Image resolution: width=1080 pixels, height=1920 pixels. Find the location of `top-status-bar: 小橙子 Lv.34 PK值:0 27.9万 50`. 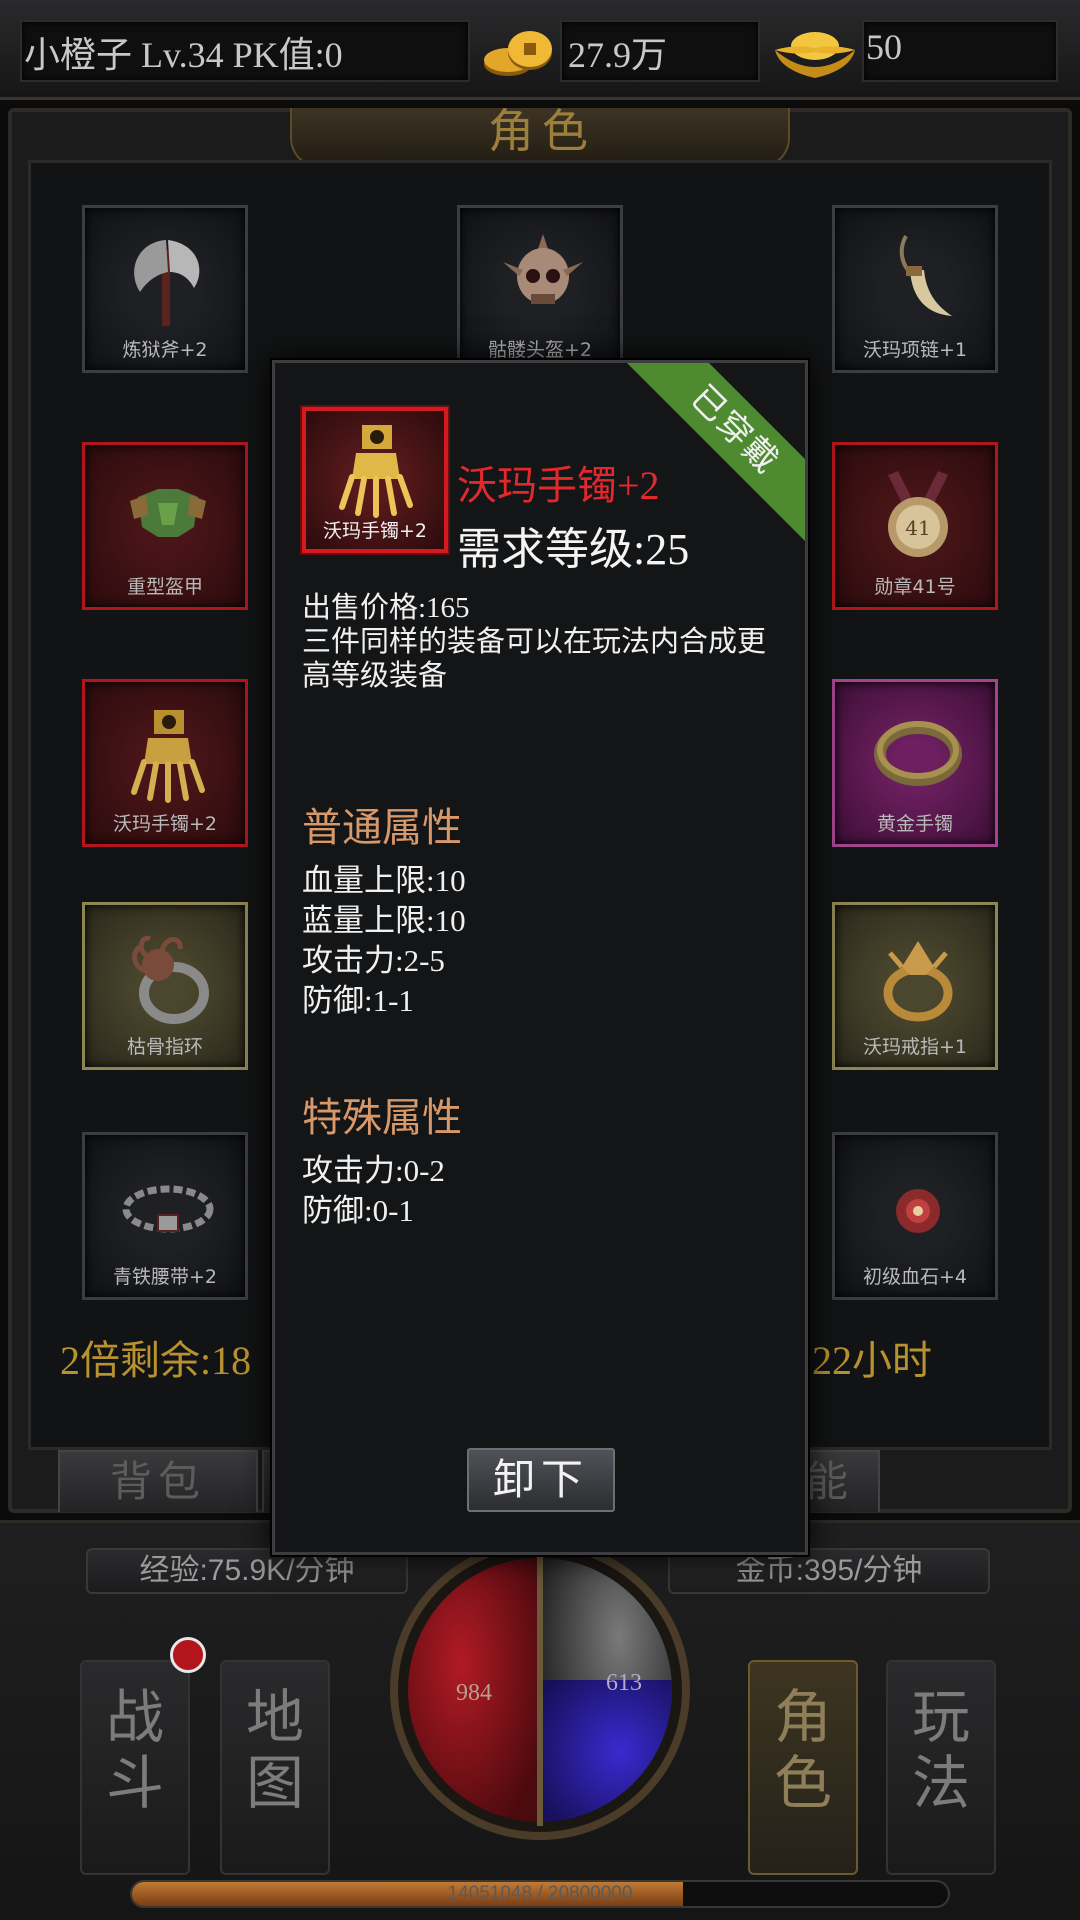

top-status-bar: 小橙子 Lv.34 PK值:0 27.9万 50 is located at coordinates (540, 50).